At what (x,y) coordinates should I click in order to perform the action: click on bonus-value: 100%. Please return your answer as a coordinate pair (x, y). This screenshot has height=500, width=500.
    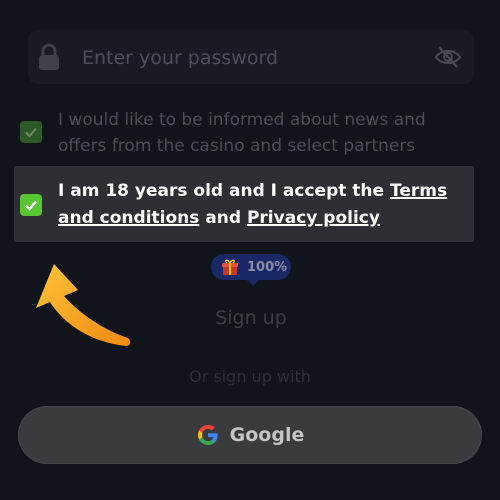
    Looking at the image, I should click on (267, 267).